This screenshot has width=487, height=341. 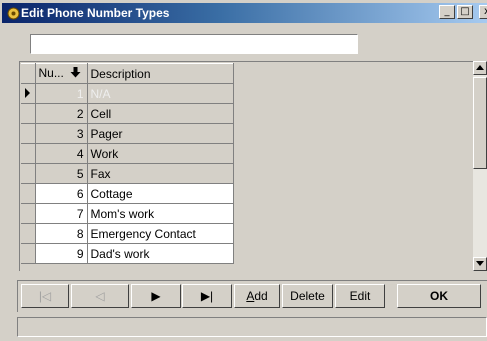 I want to click on table-row: 6 Cottage, so click(x=127, y=193).